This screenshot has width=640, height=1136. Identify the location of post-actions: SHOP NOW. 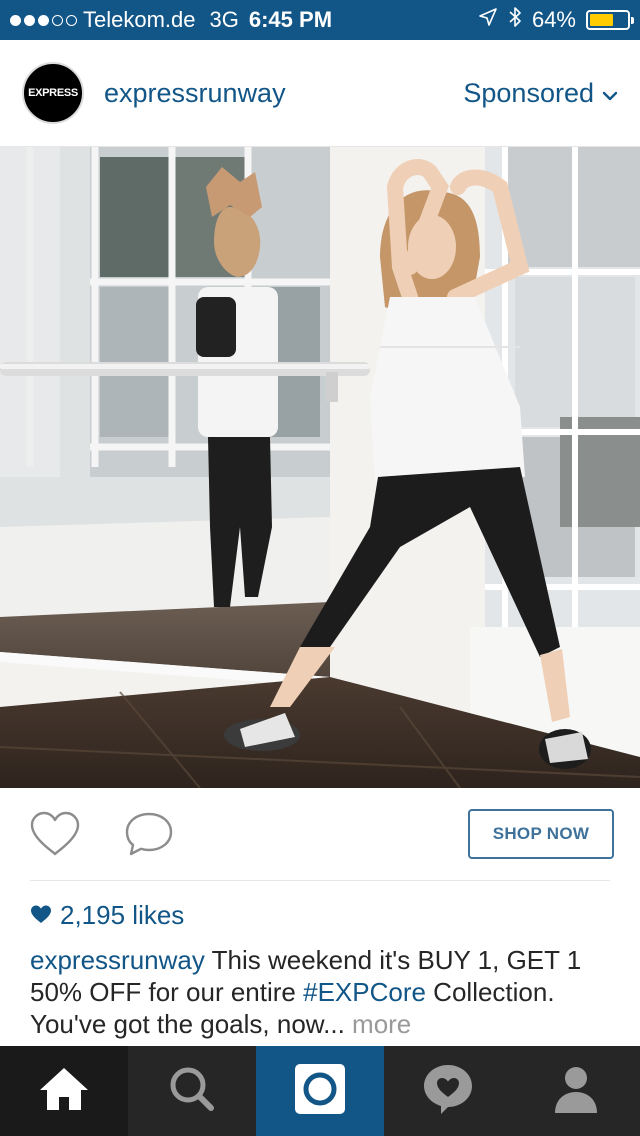
(320, 834).